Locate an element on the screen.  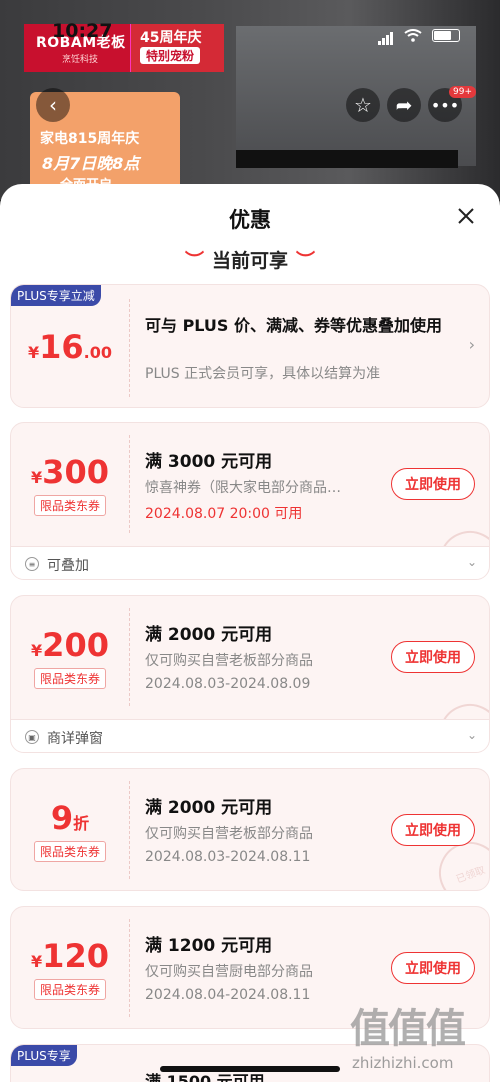
coupon-title: 满 1200 元可用 is located at coordinates (209, 946).